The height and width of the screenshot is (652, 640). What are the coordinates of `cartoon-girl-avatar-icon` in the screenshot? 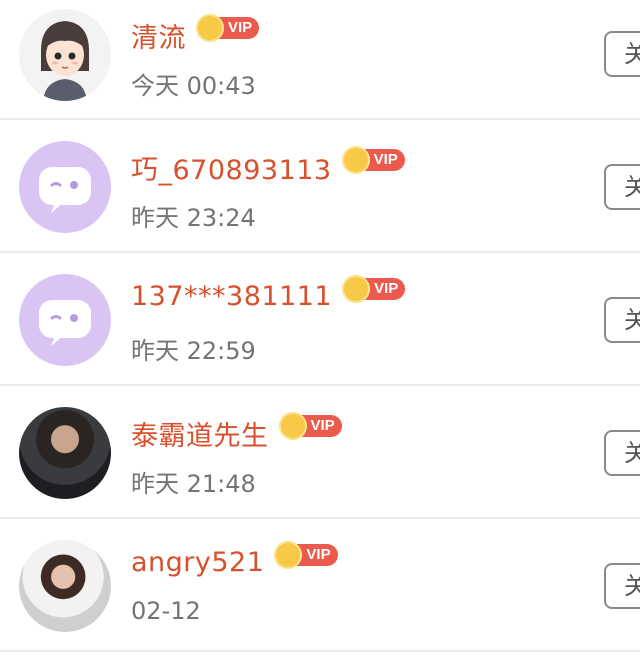 It's located at (65, 55).